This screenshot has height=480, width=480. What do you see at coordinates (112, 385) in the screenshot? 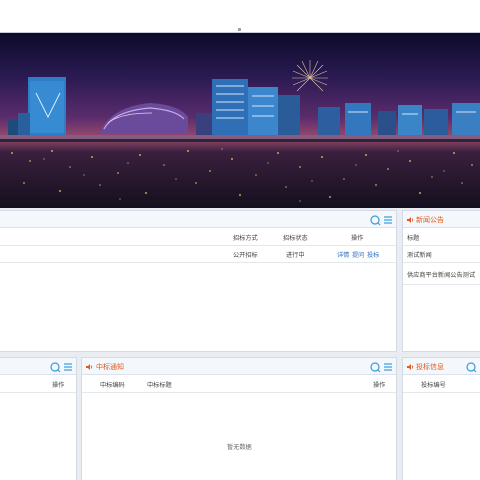
I see `col-code: 中标编码` at bounding box center [112, 385].